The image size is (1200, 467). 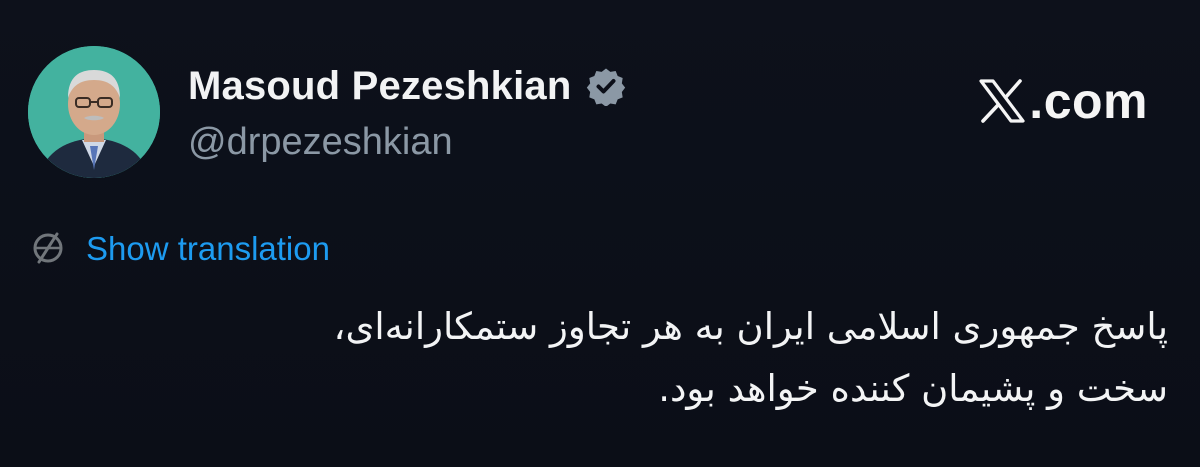 What do you see at coordinates (606, 86) in the screenshot?
I see `verified-badge-icon` at bounding box center [606, 86].